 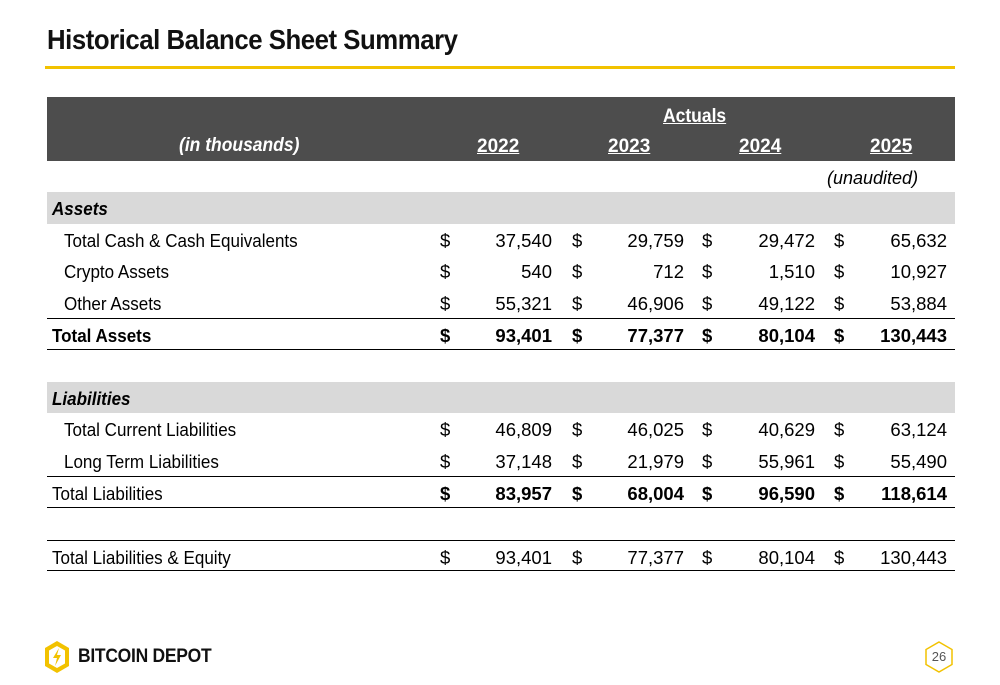 What do you see at coordinates (501, 397) in the screenshot?
I see `liabilities-section-header: Liabilities` at bounding box center [501, 397].